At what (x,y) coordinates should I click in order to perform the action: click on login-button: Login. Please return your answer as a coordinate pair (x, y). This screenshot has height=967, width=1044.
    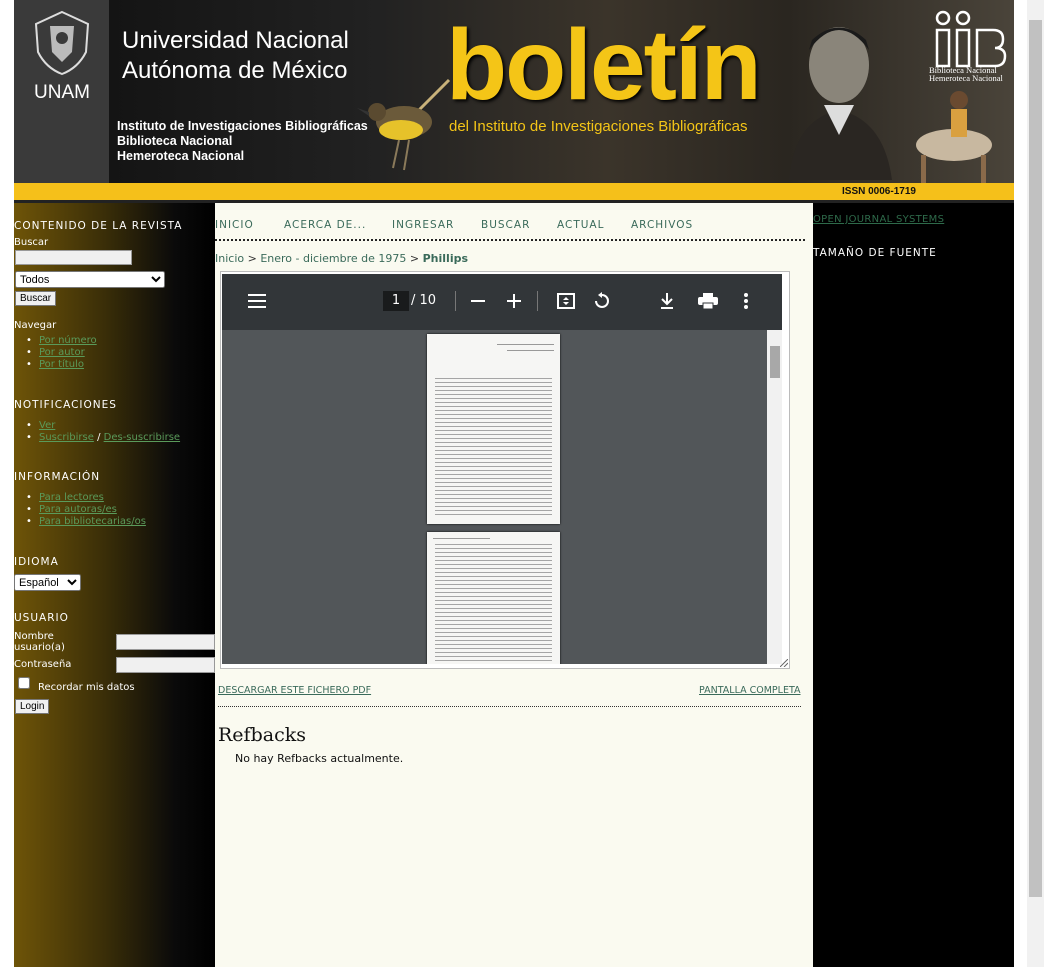
    Looking at the image, I should click on (32, 706).